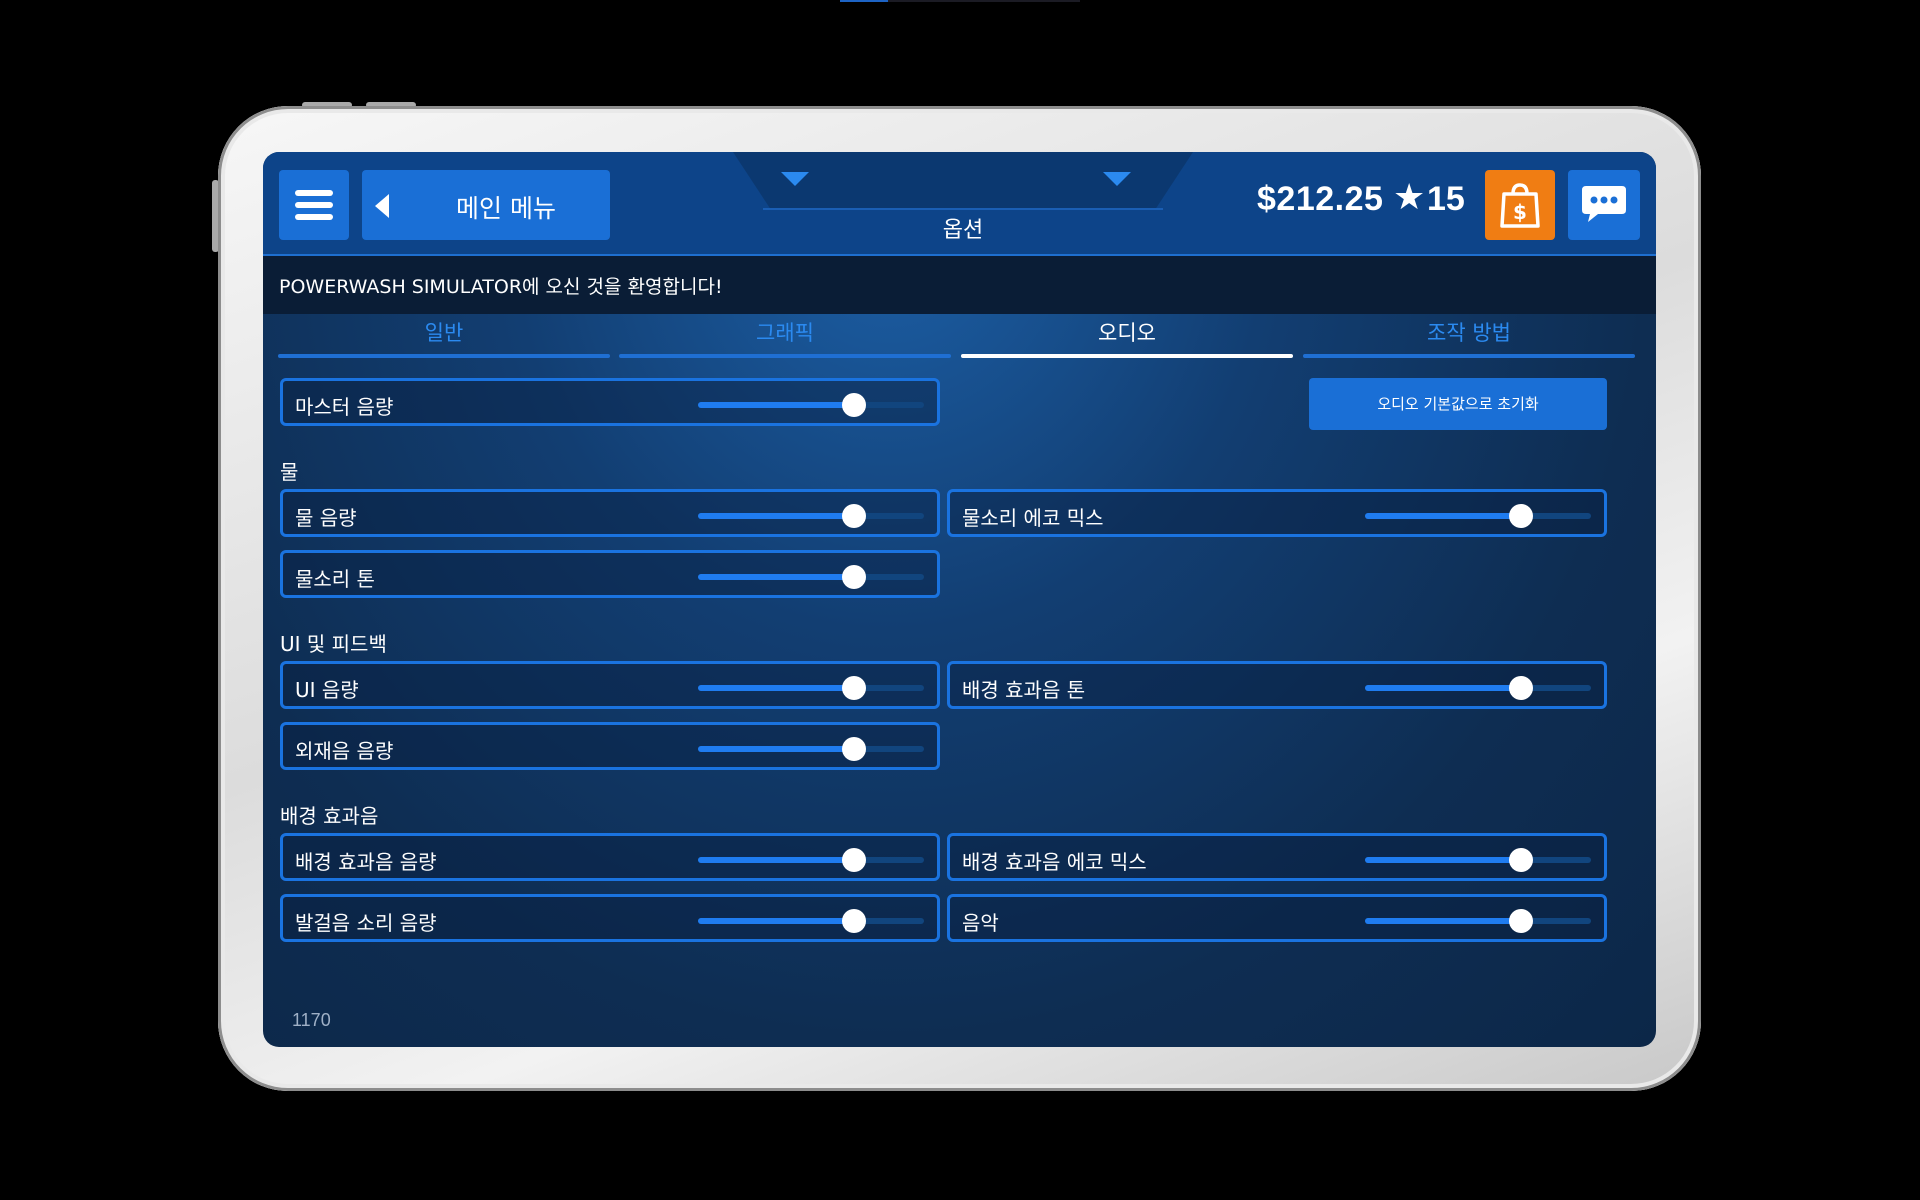  What do you see at coordinates (382, 206) in the screenshot?
I see `back-arrow-icon` at bounding box center [382, 206].